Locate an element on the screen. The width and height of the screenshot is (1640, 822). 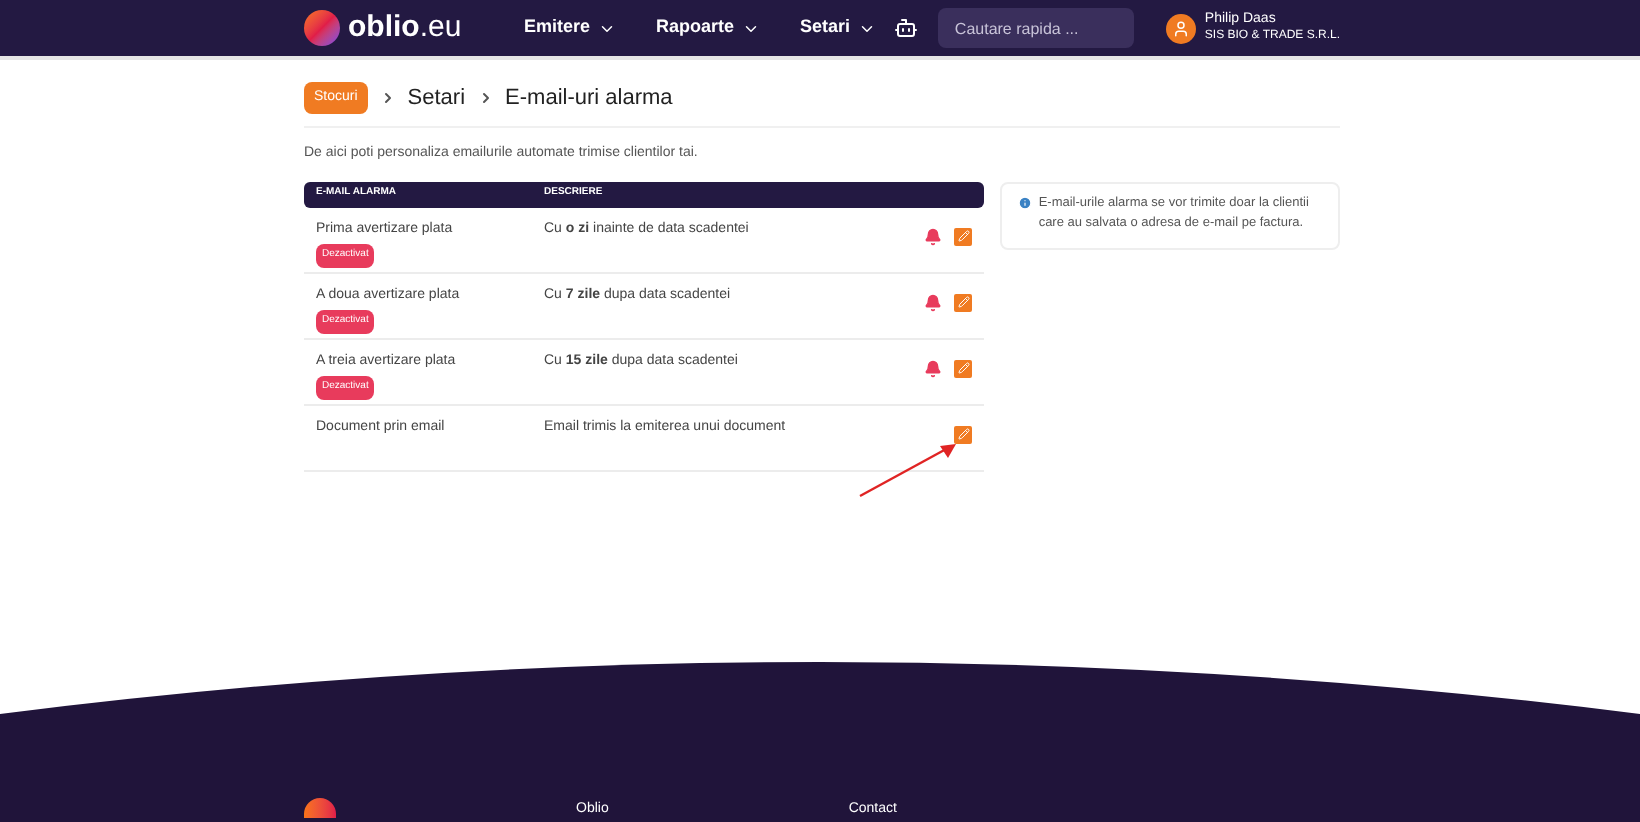
breadcrumb-item: E-mail-uri alarma is located at coordinates (589, 98).